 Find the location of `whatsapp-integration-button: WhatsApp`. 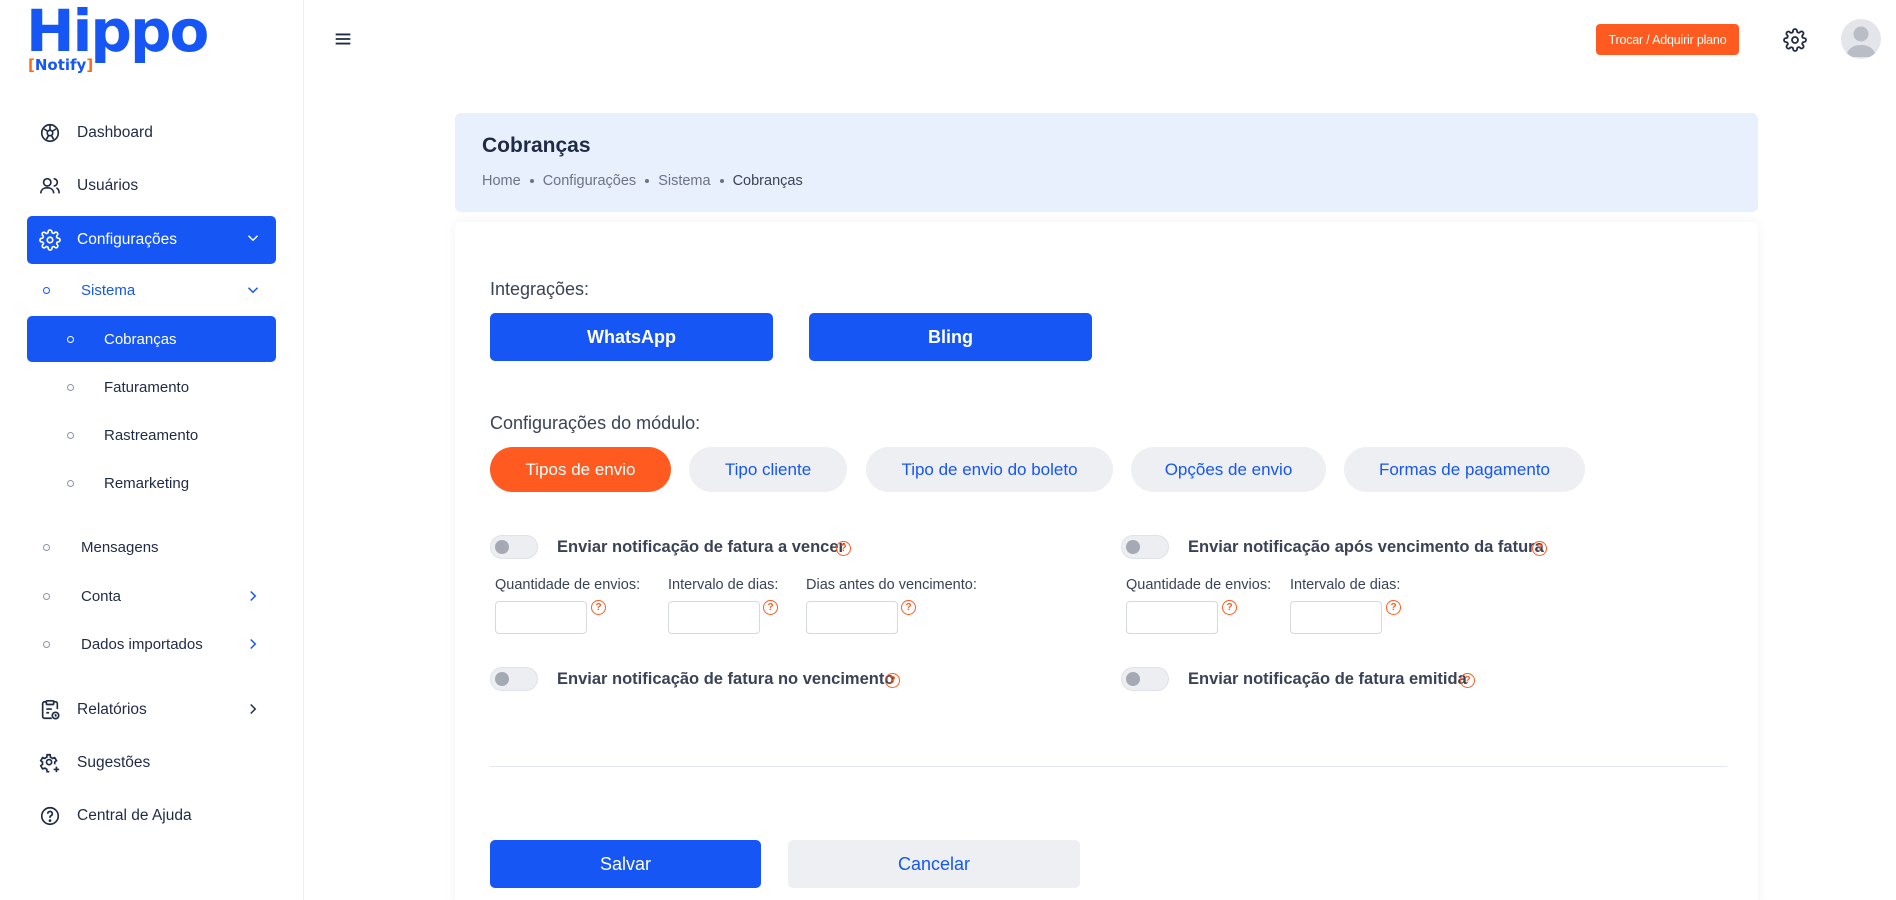

whatsapp-integration-button: WhatsApp is located at coordinates (631, 337).